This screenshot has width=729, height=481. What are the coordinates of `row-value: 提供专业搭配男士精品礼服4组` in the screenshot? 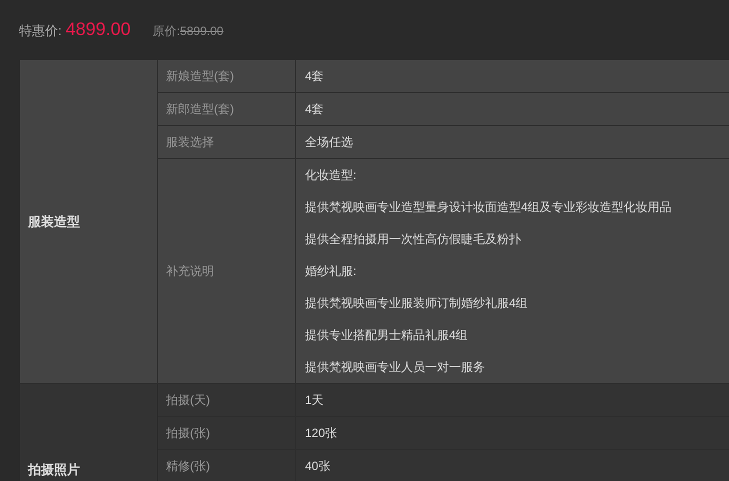 It's located at (387, 335).